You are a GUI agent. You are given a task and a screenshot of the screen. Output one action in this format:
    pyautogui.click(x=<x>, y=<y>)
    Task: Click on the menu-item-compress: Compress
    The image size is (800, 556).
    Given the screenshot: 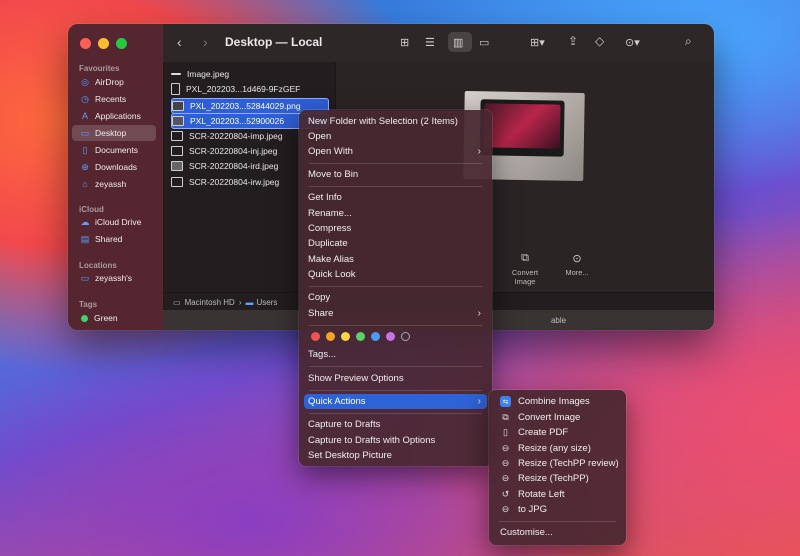 What is the action you would take?
    pyautogui.click(x=395, y=228)
    